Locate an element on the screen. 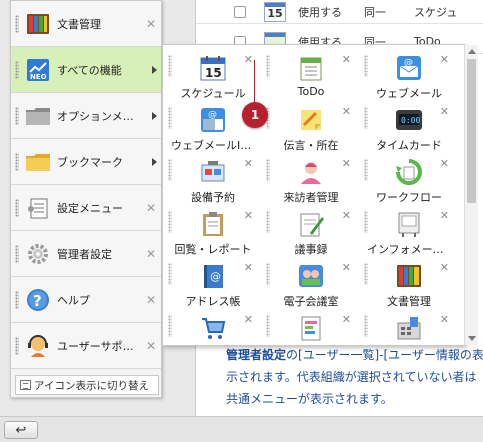 This screenshot has height=442, width=483. app-tile-forum: ✕ 電子会議室 is located at coordinates (309, 283).